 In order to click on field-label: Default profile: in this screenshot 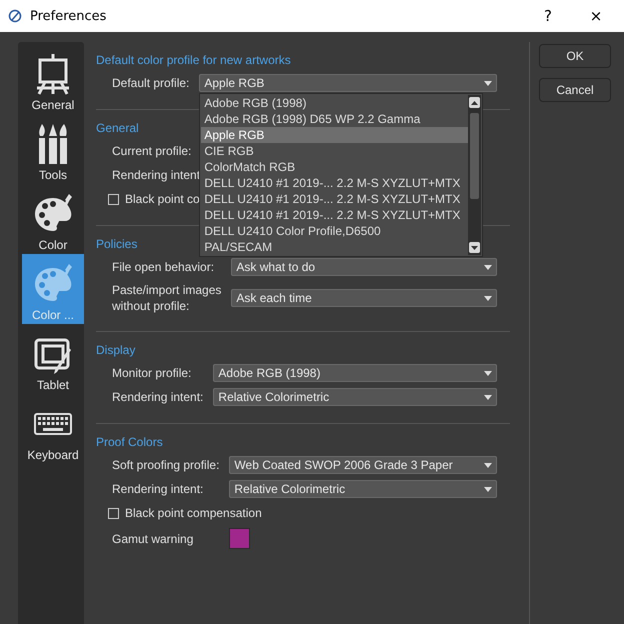, I will do `click(151, 83)`.